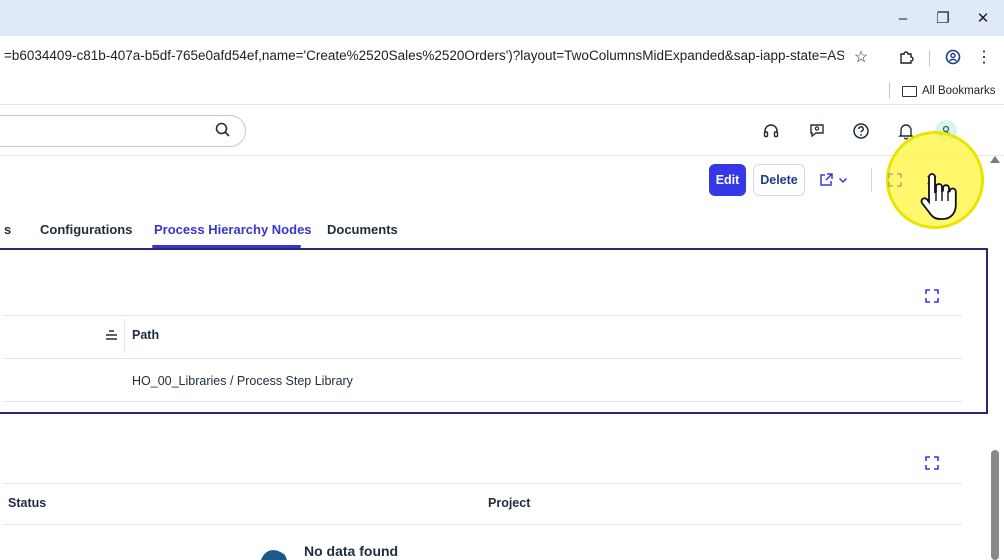  I want to click on profile-icon, so click(953, 57).